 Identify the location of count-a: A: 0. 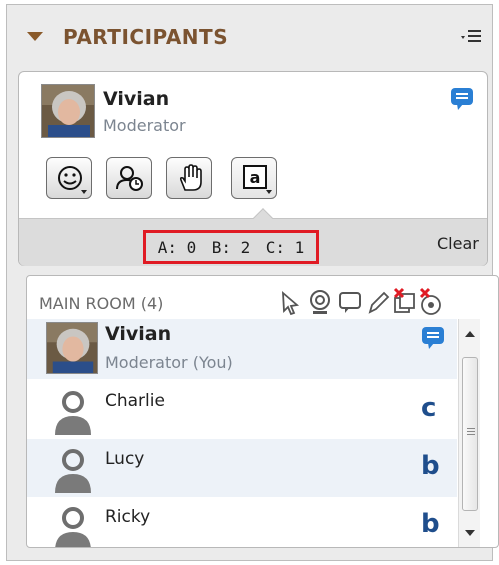
(177, 247).